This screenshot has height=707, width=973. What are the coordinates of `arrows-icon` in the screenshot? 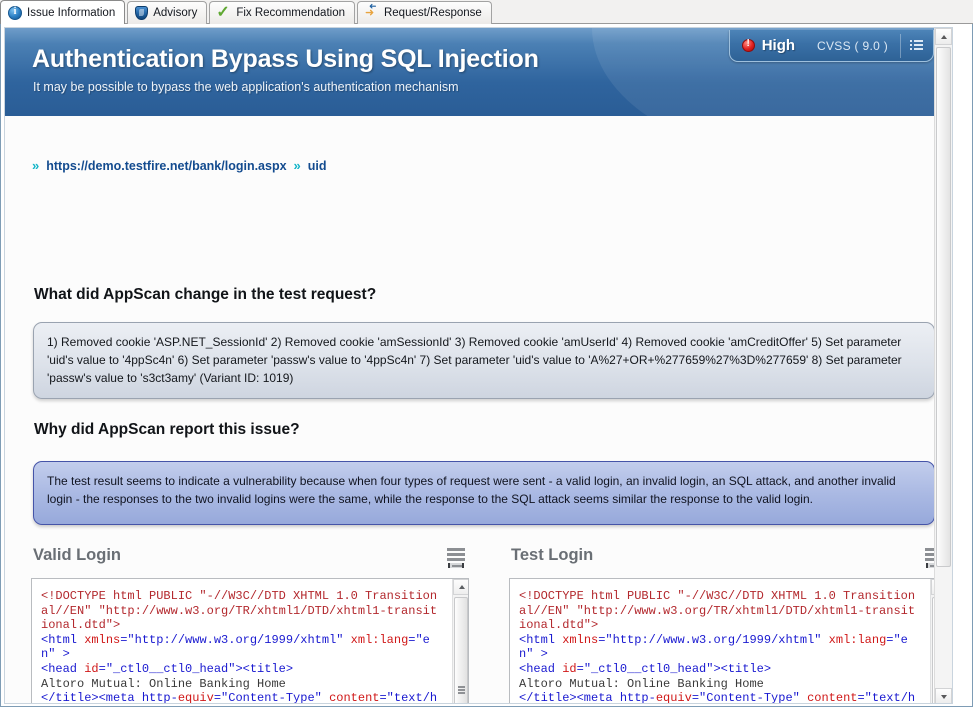 It's located at (372, 13).